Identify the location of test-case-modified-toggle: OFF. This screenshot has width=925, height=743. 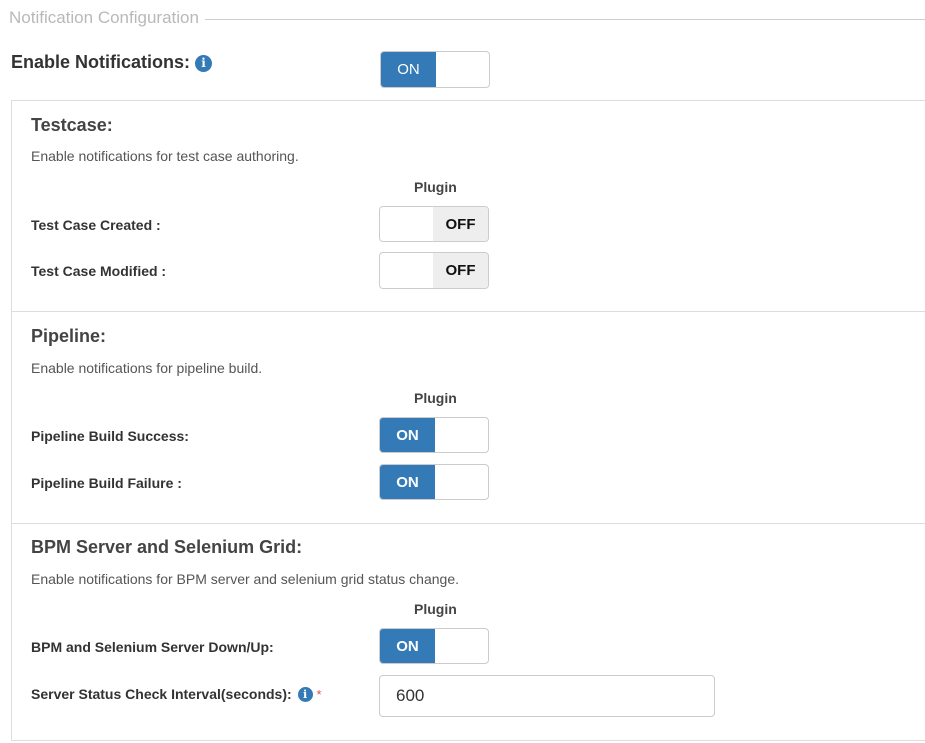
(434, 270).